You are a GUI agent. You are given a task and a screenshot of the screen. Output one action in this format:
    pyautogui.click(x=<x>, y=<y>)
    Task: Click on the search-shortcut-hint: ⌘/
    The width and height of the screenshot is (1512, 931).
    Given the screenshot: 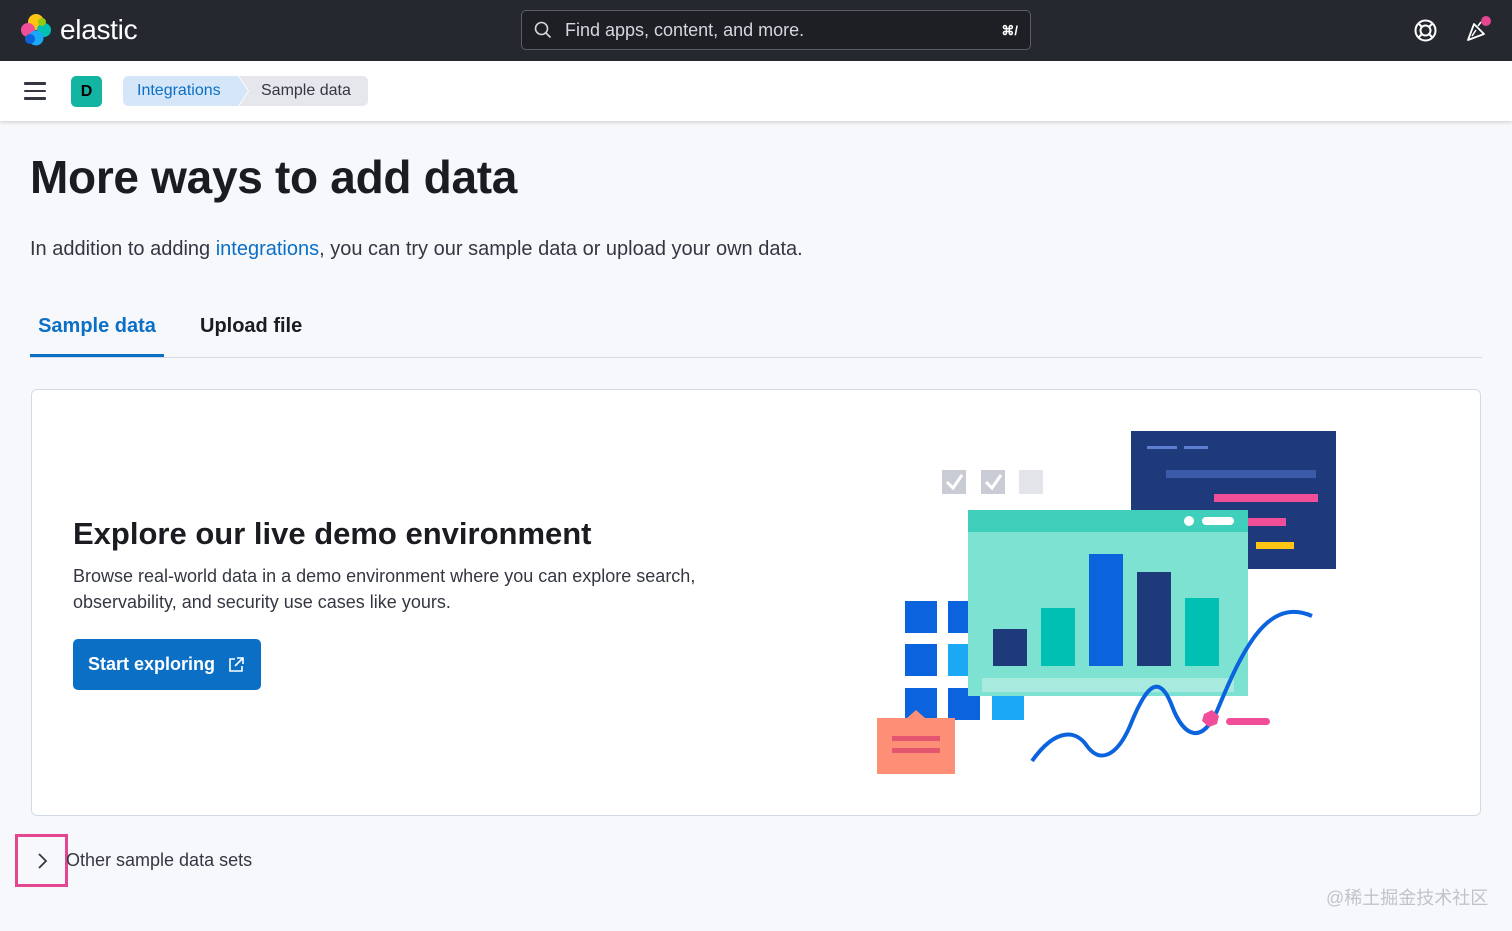 What is the action you would take?
    pyautogui.click(x=1009, y=30)
    